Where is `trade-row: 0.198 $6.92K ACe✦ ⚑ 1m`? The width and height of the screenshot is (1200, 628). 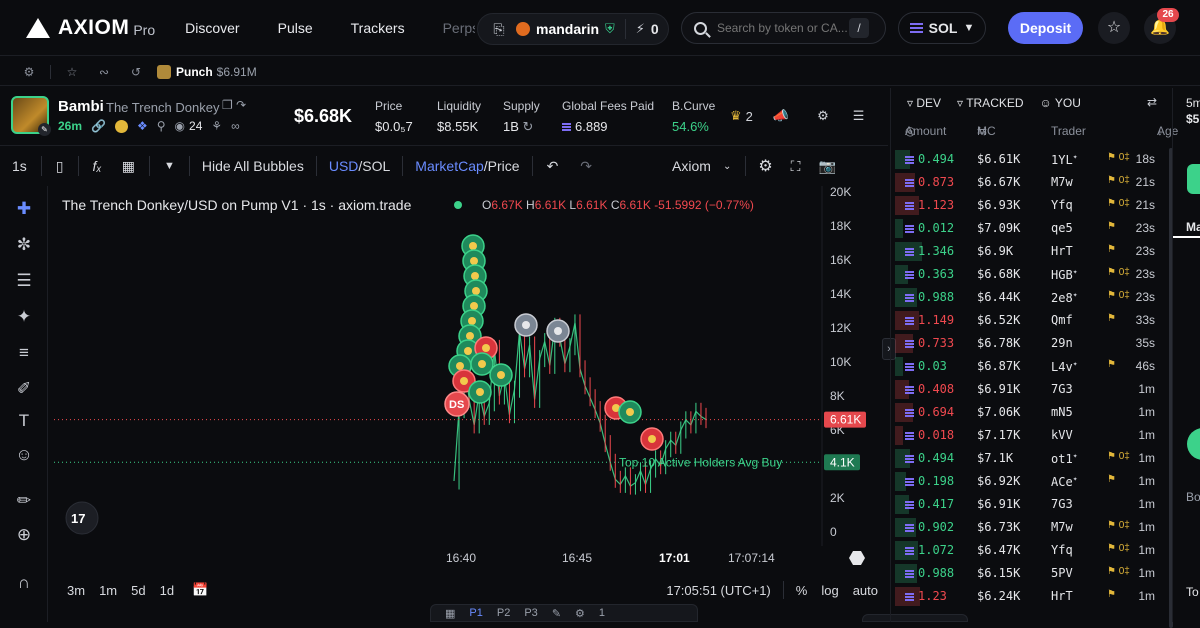 trade-row: 0.198 $6.92K ACe✦ ⚑ 1m is located at coordinates (1032, 481).